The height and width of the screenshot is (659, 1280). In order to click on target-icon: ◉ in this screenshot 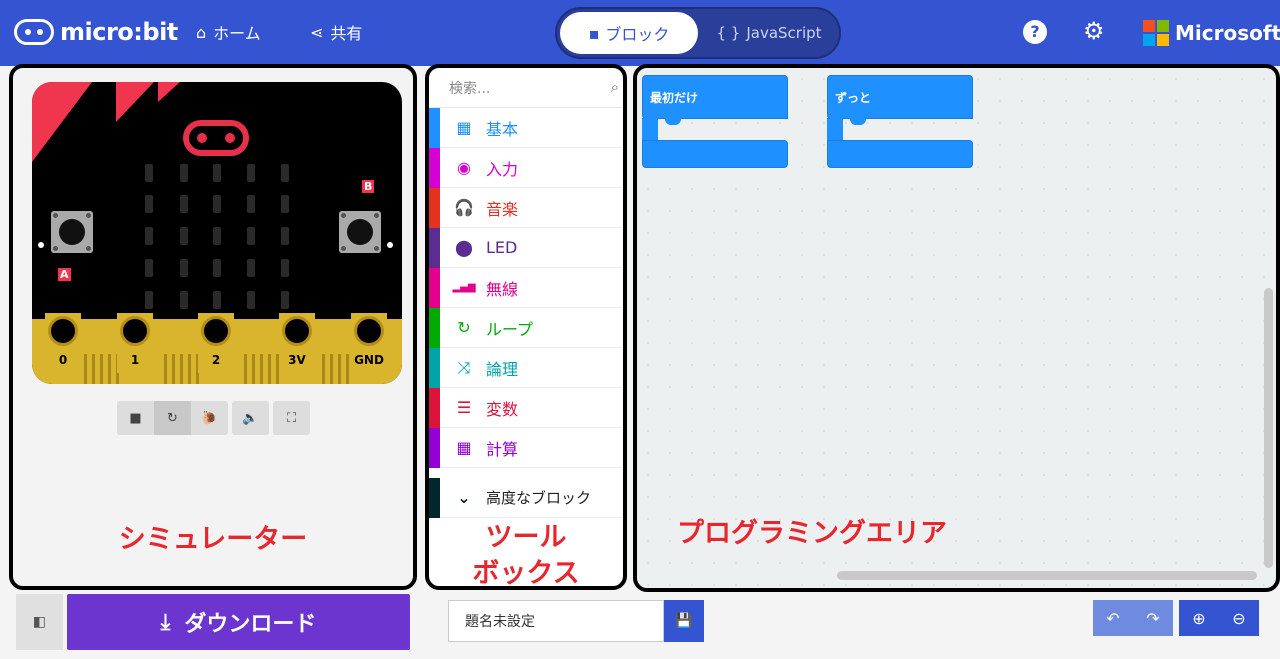, I will do `click(464, 167)`.